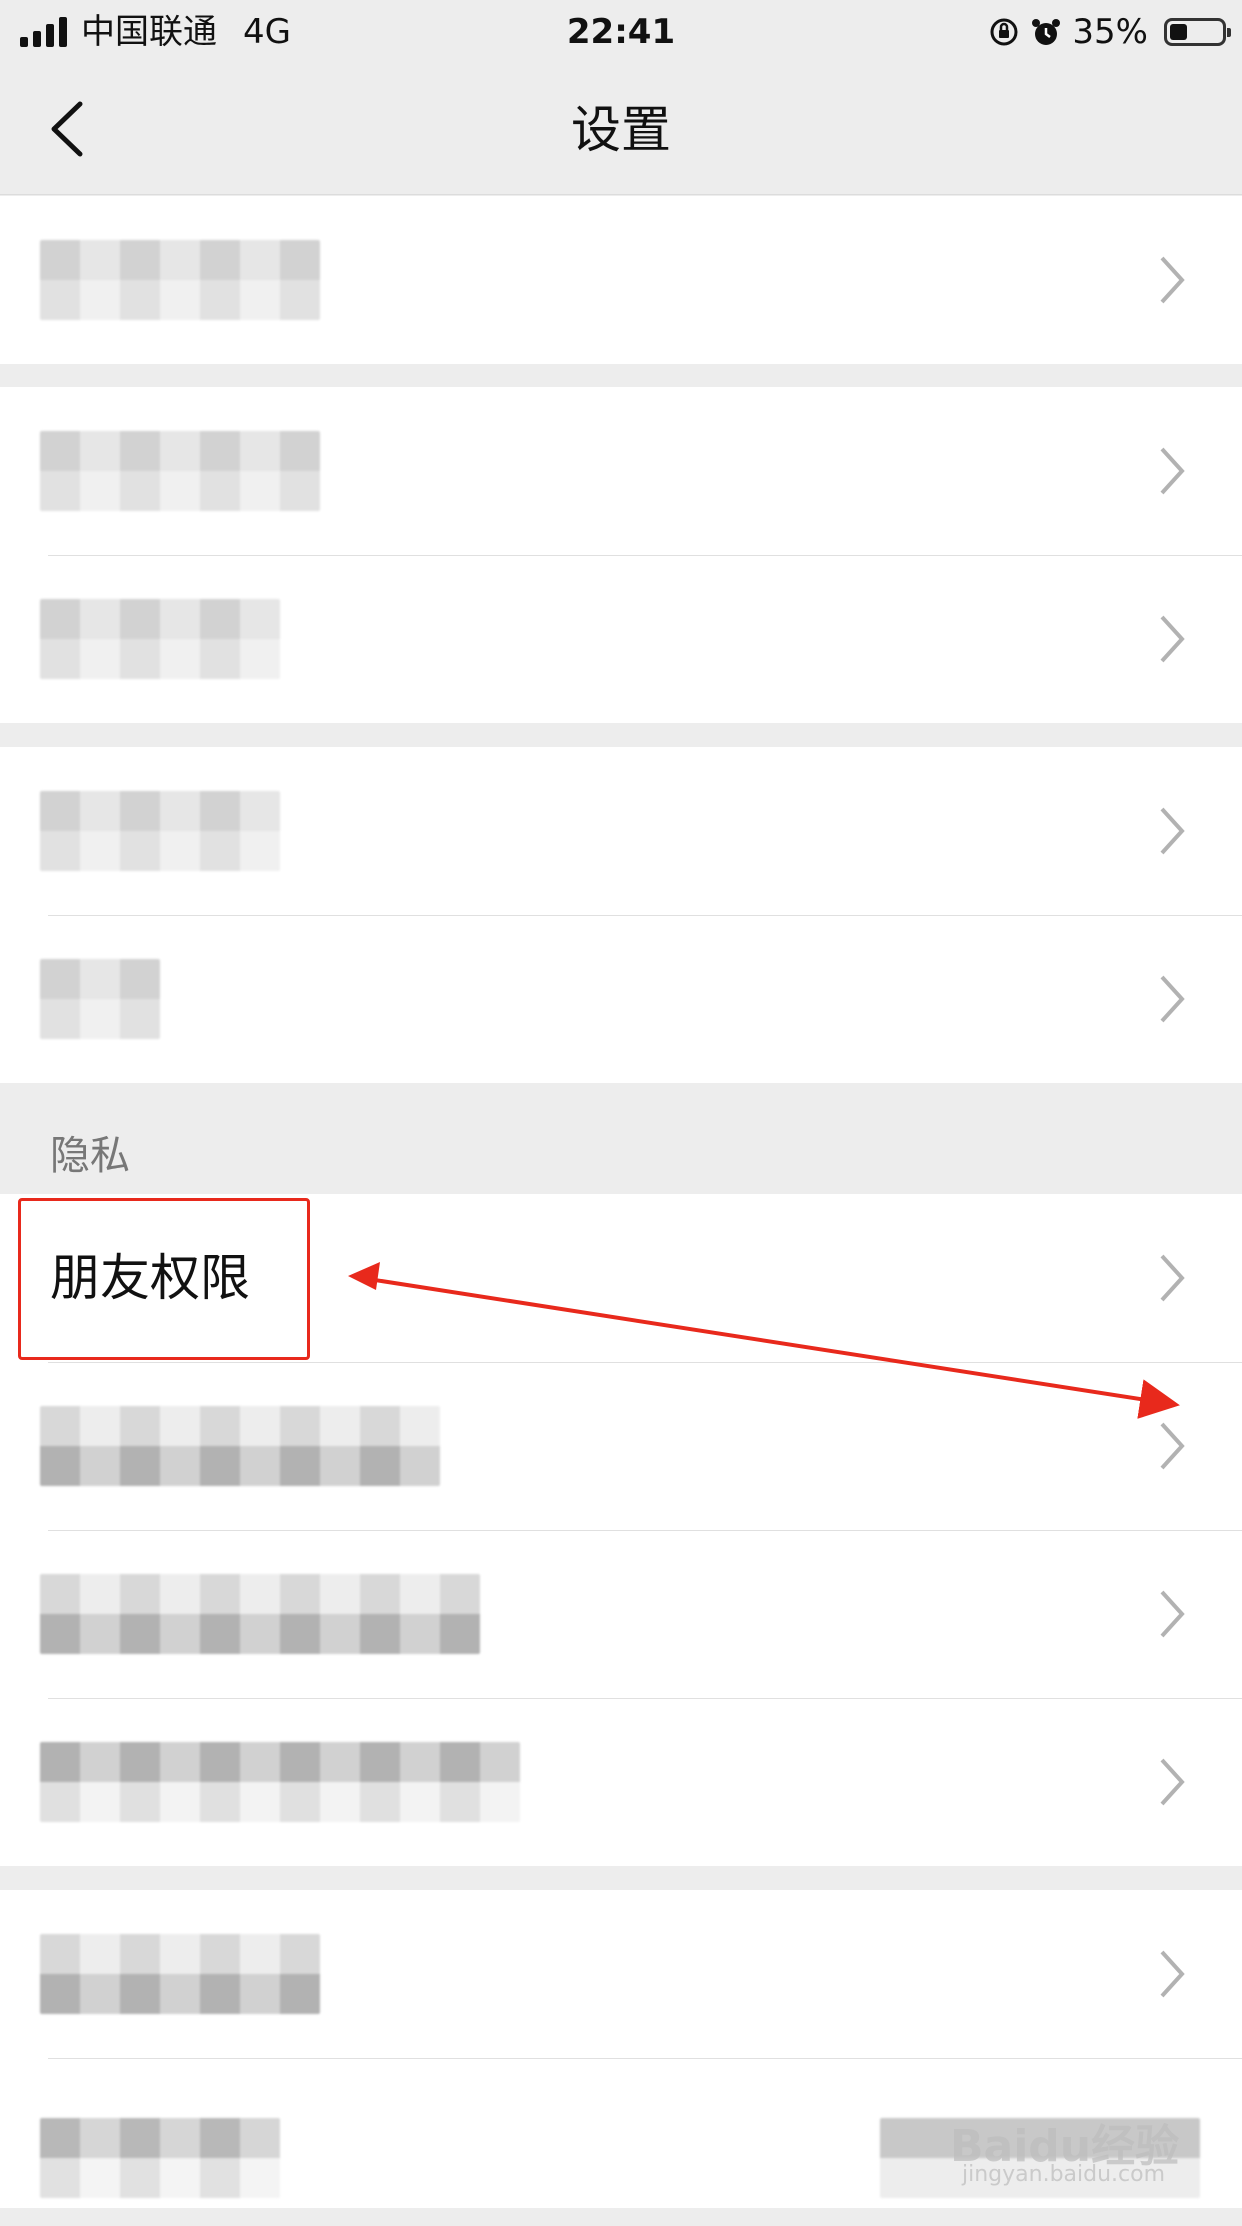  What do you see at coordinates (1046, 32) in the screenshot?
I see `alarm-clock-icon` at bounding box center [1046, 32].